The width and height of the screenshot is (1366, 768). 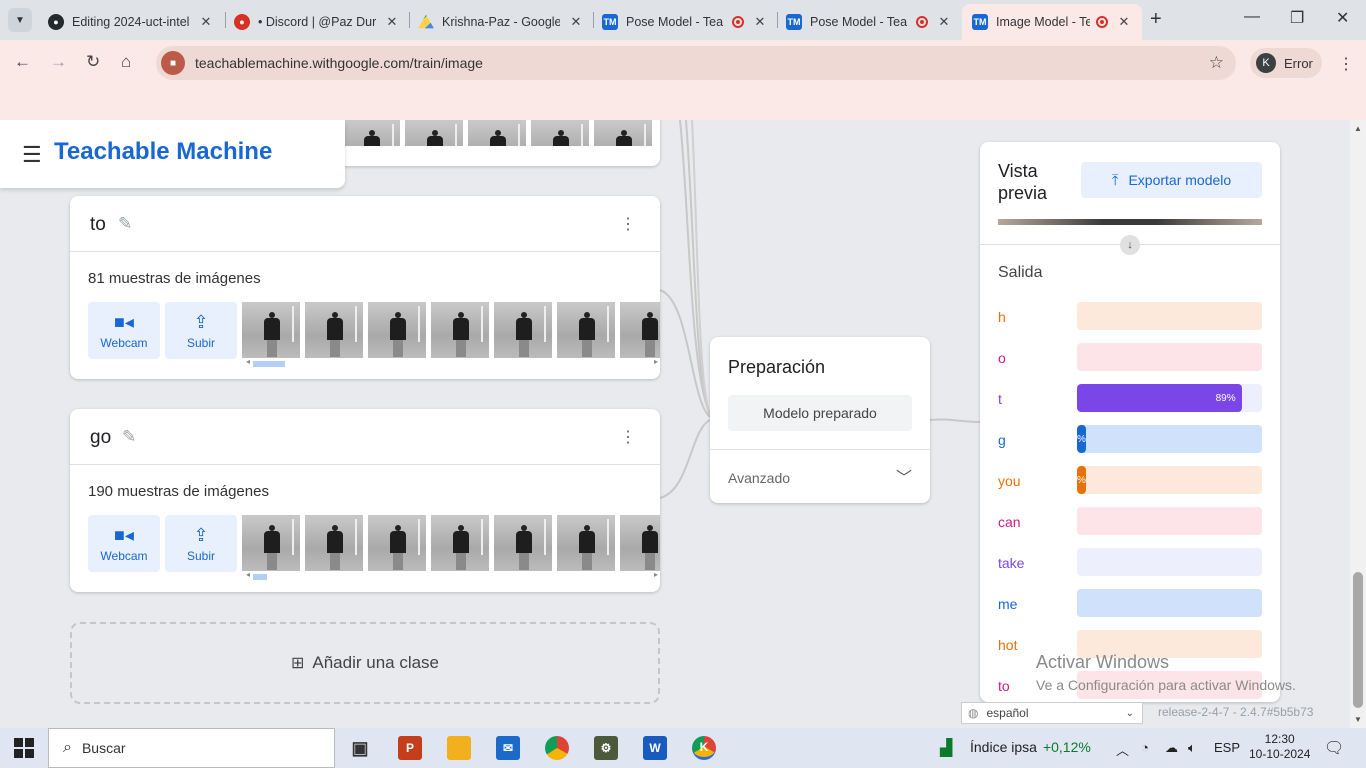 What do you see at coordinates (1052, 22) in the screenshot?
I see `tab-image-model: TM Image Model - Te ✕` at bounding box center [1052, 22].